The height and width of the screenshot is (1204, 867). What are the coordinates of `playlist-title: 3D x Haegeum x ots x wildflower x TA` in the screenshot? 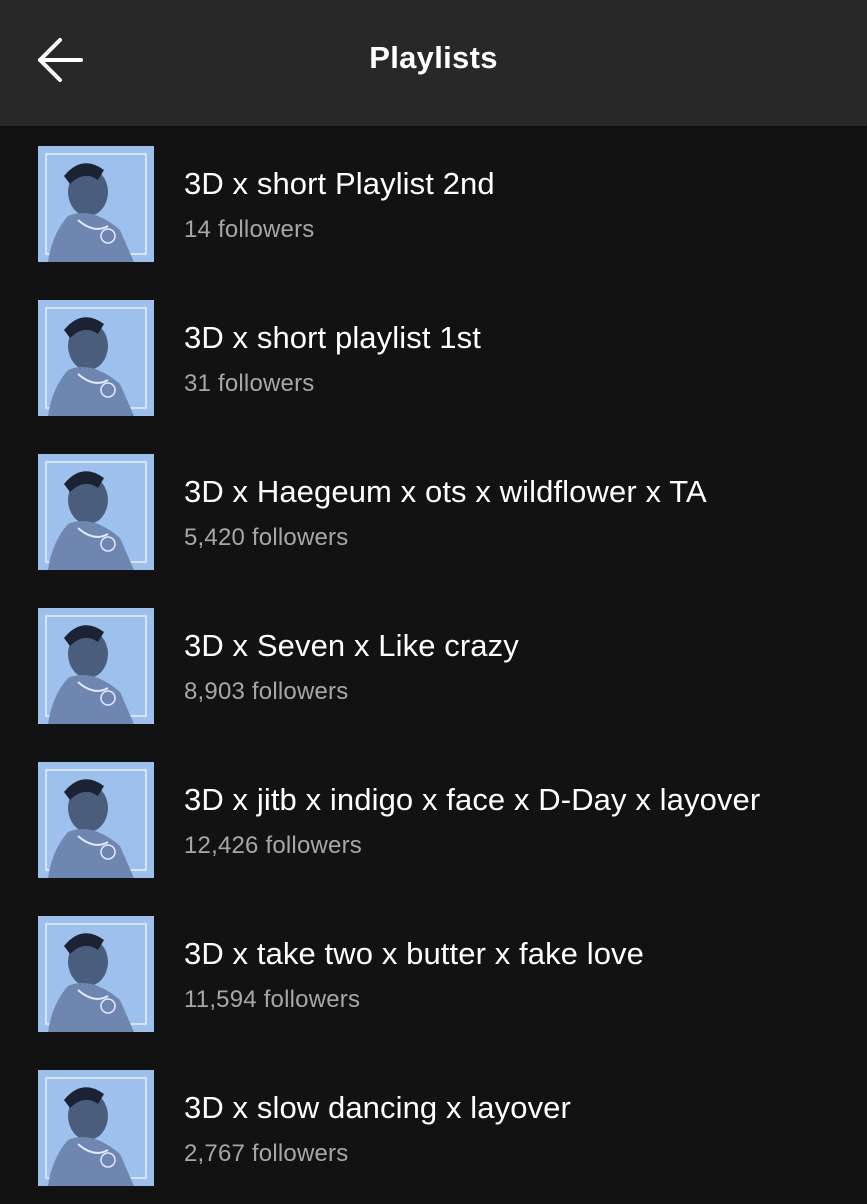 It's located at (445, 491).